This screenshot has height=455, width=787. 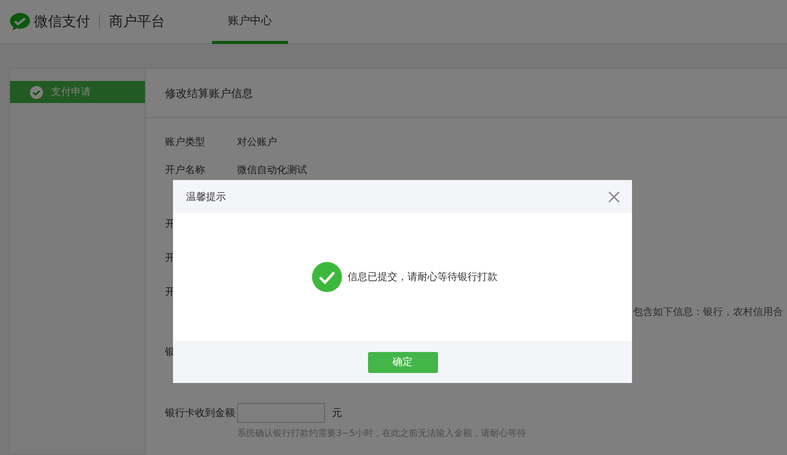 What do you see at coordinates (185, 142) in the screenshot?
I see `field-label: 账户类型` at bounding box center [185, 142].